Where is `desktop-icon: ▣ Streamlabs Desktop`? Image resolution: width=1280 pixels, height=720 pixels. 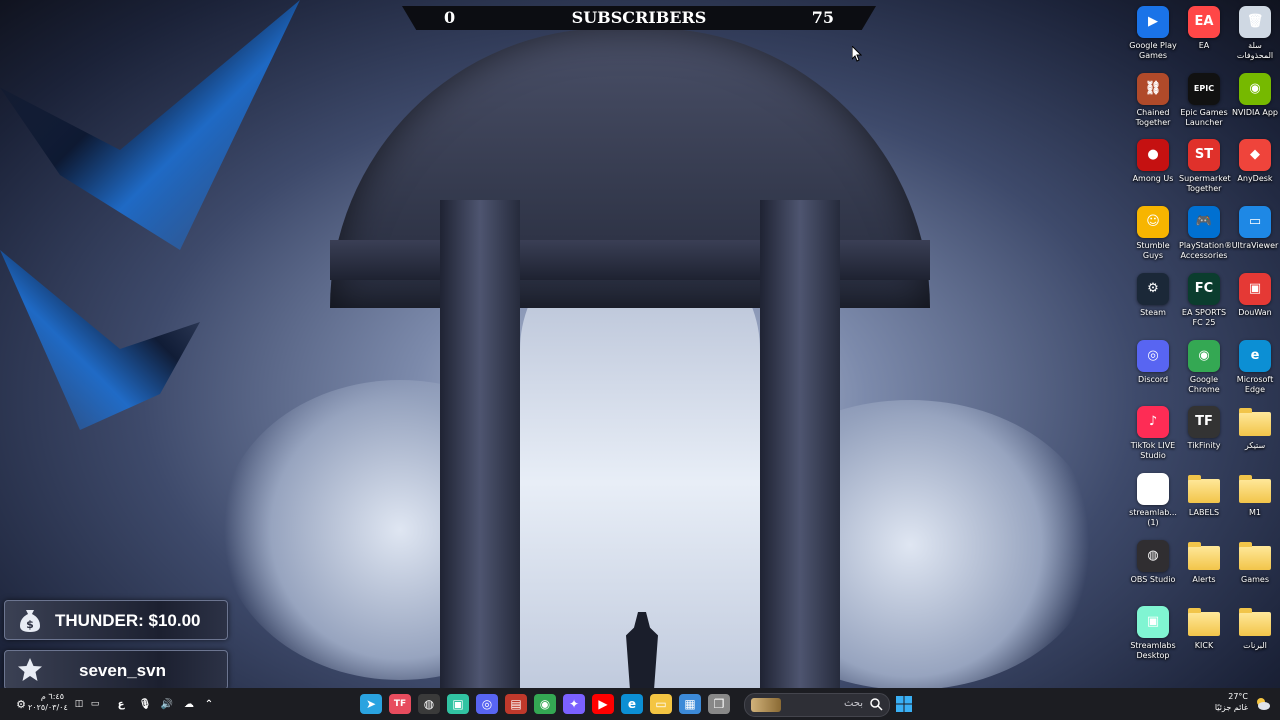
desktop-icon: ▣ Streamlabs Desktop is located at coordinates (1153, 637).